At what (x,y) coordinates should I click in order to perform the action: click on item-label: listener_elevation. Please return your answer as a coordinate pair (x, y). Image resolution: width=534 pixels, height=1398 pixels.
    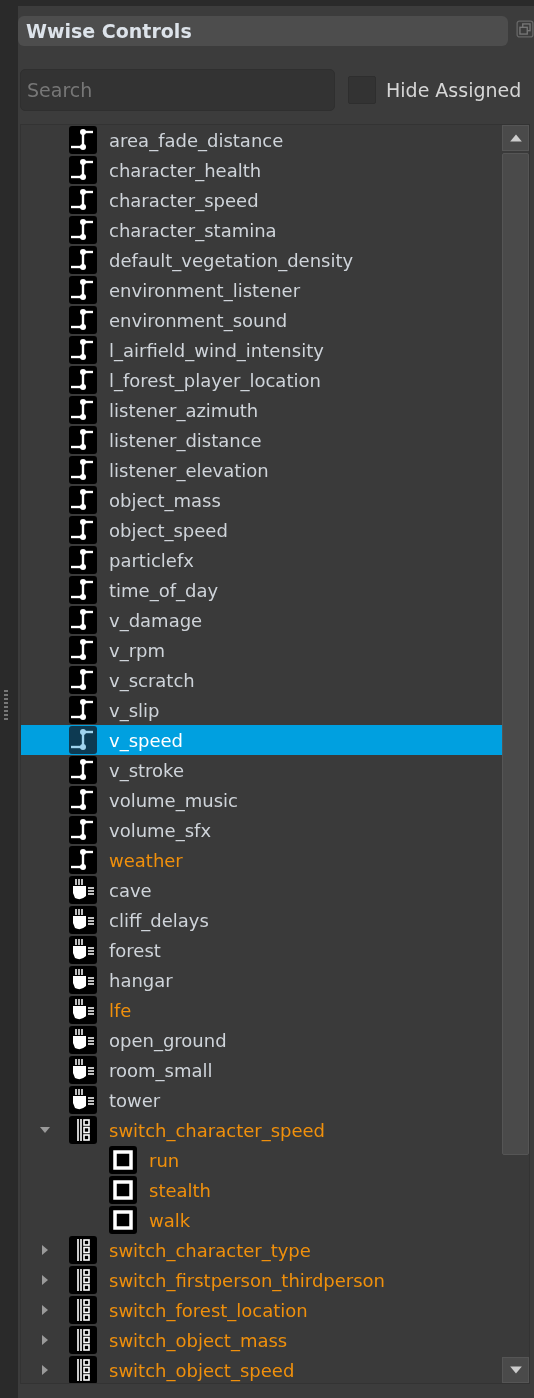
    Looking at the image, I should click on (189, 470).